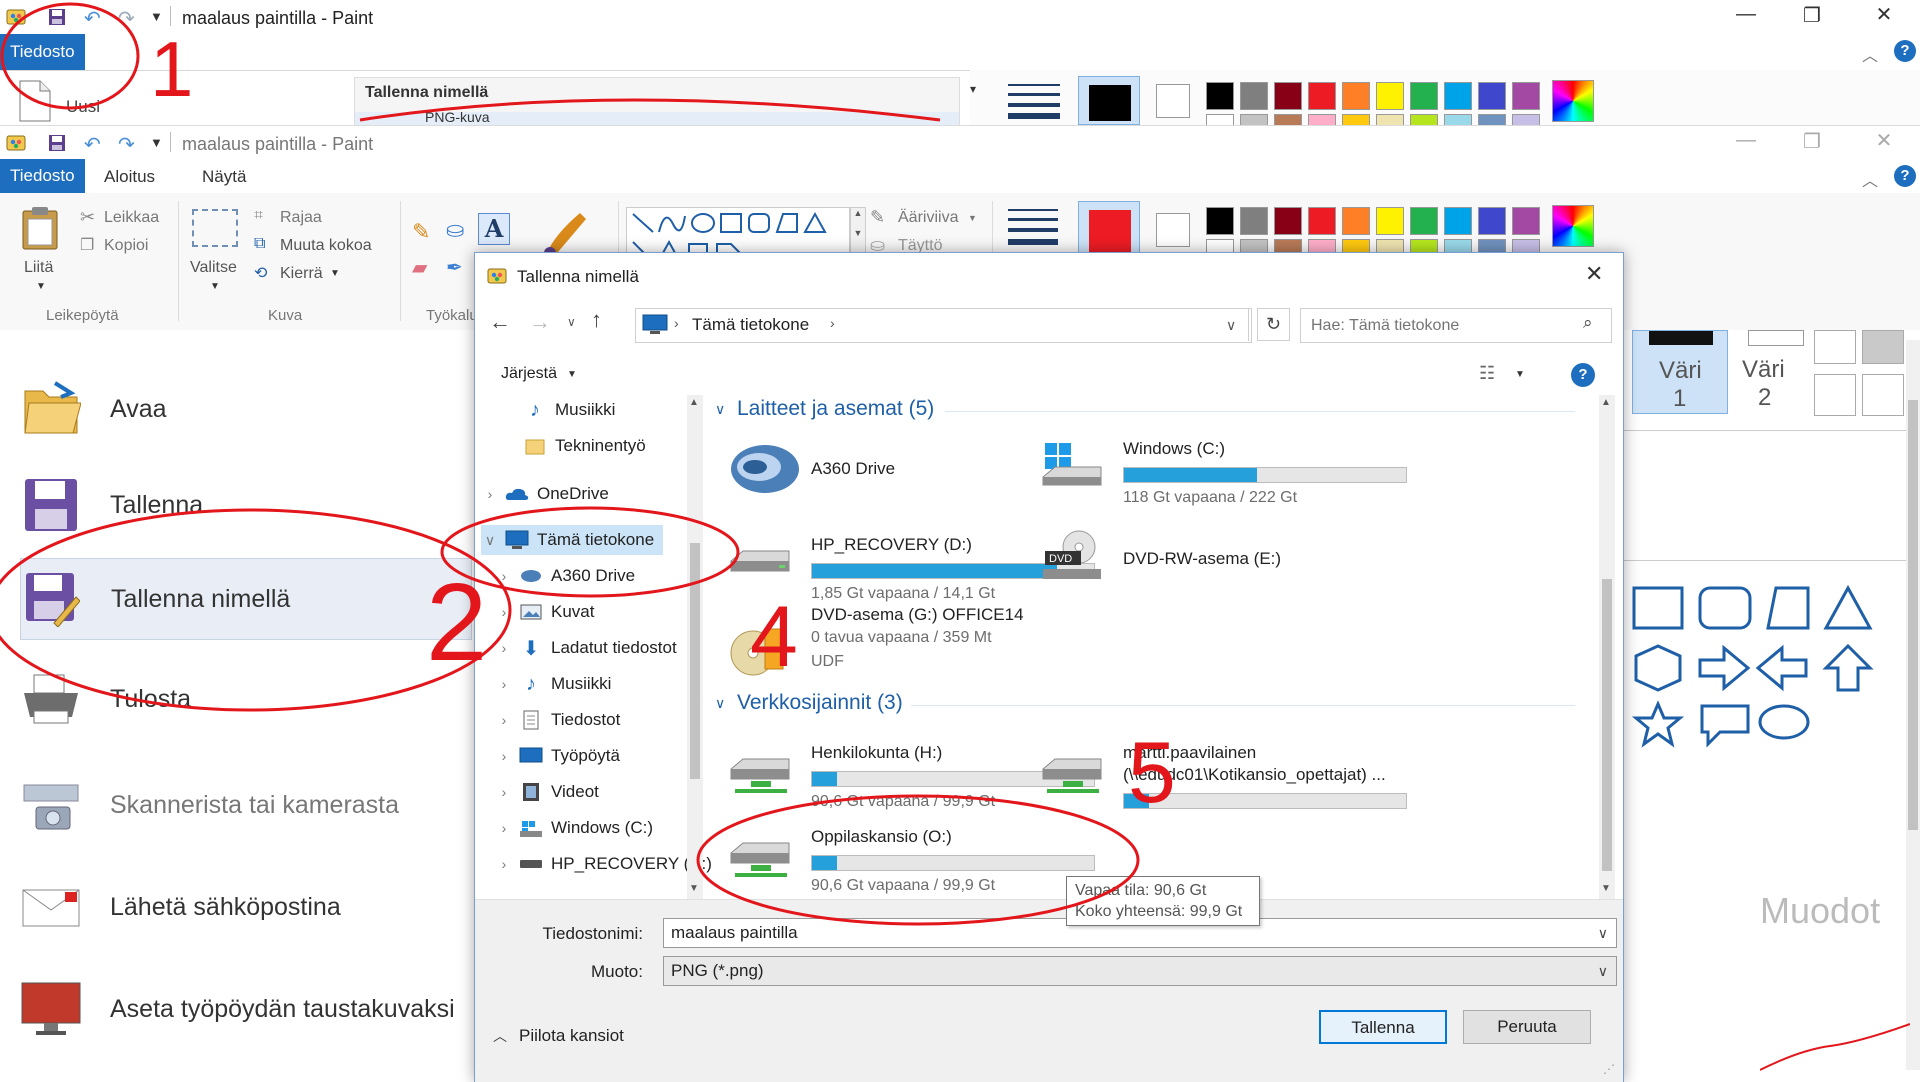 This screenshot has height=1082, width=1920. I want to click on breadcrumb-chevron-icon: ›, so click(676, 323).